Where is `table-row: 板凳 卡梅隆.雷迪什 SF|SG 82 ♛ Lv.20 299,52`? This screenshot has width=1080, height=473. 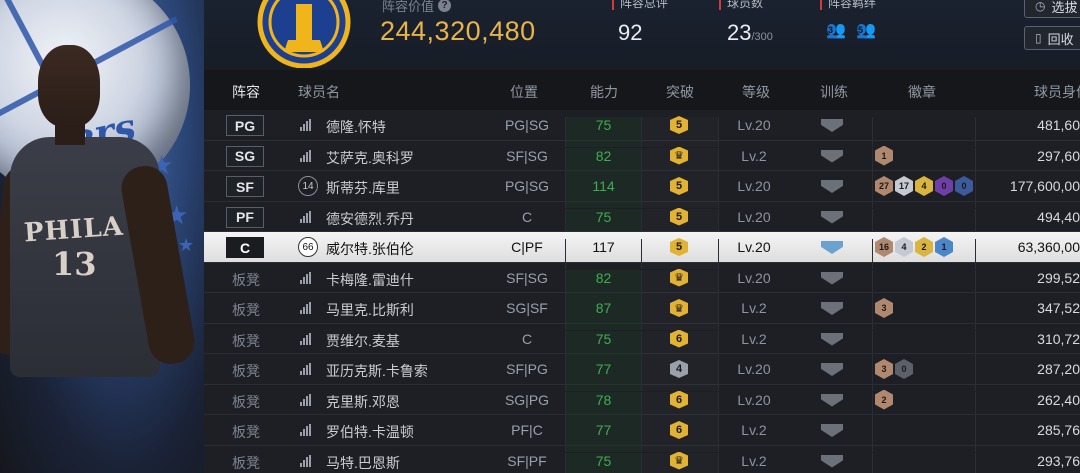 table-row: 板凳 卡梅隆.雷迪什 SF|SG 82 ♛ Lv.20 299,52 is located at coordinates (642, 281).